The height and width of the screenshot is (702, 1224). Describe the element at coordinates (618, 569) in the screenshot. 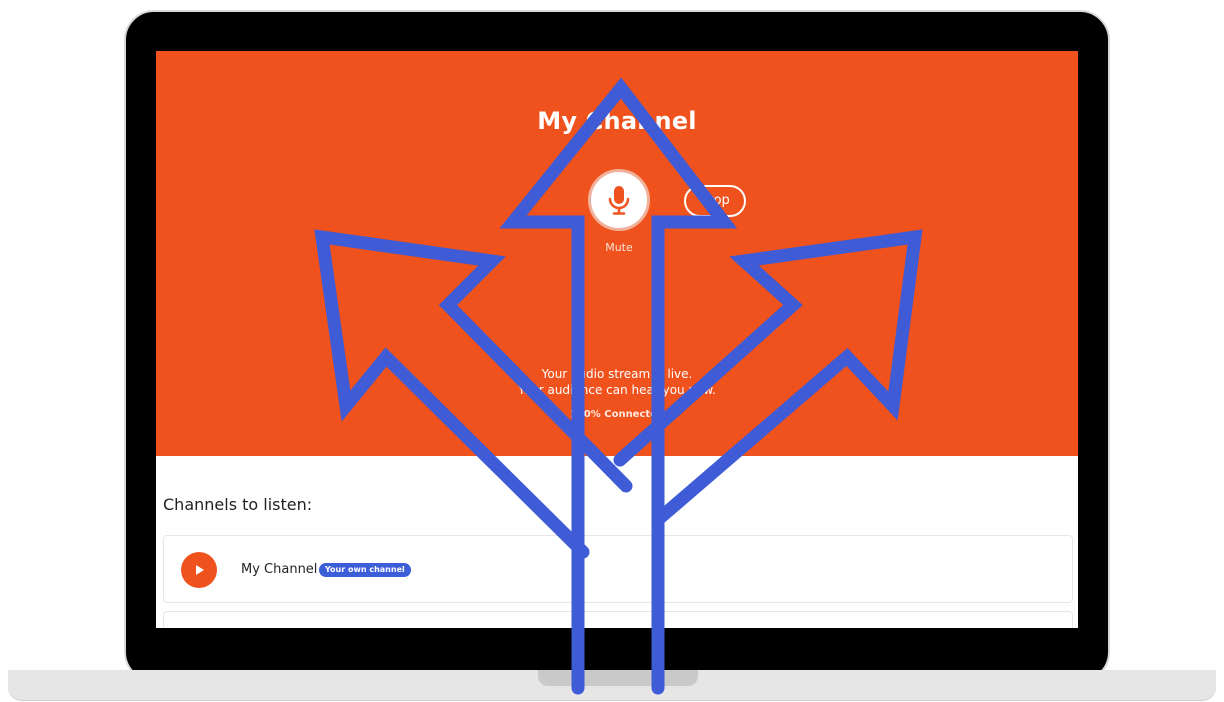

I see `channel-list-item: My Channel Your own channel` at that location.